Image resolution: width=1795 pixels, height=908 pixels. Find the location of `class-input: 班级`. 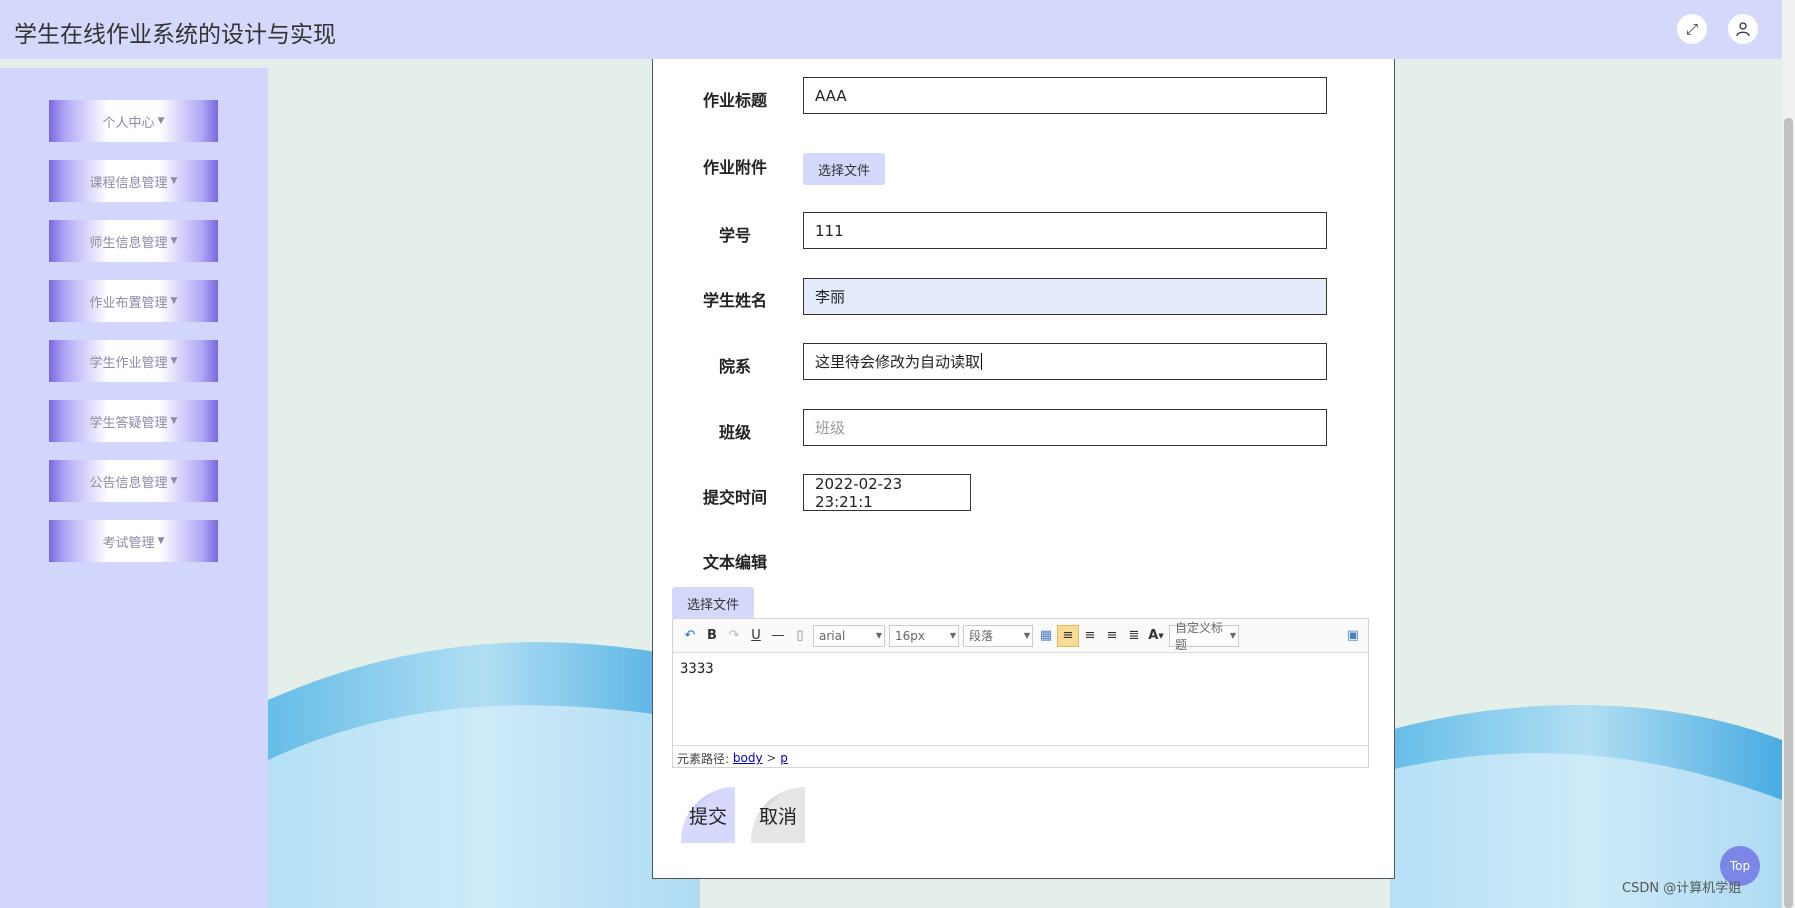

class-input: 班级 is located at coordinates (1065, 427).